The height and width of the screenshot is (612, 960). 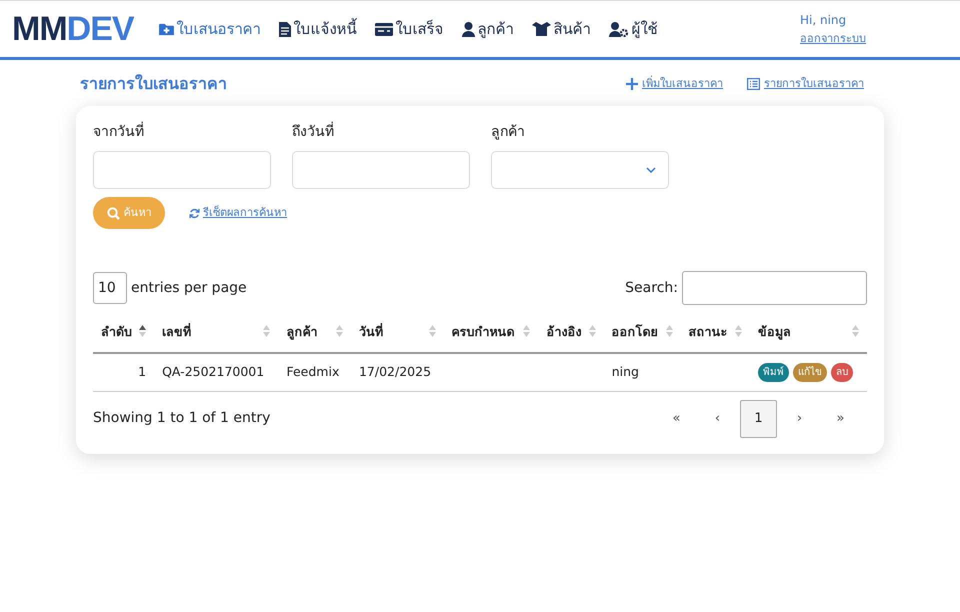 What do you see at coordinates (318, 29) in the screenshot?
I see `nav-link: ใบแจ้งหนี้` at bounding box center [318, 29].